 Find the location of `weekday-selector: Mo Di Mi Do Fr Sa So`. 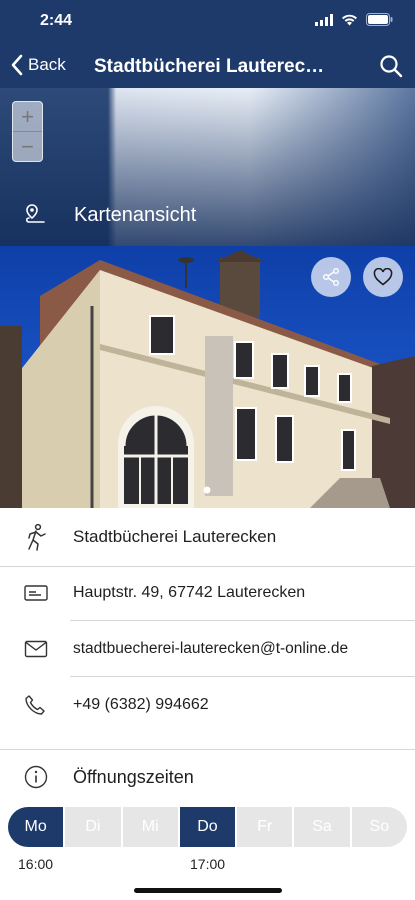

weekday-selector: Mo Di Mi Do Fr Sa So is located at coordinates (207, 827).